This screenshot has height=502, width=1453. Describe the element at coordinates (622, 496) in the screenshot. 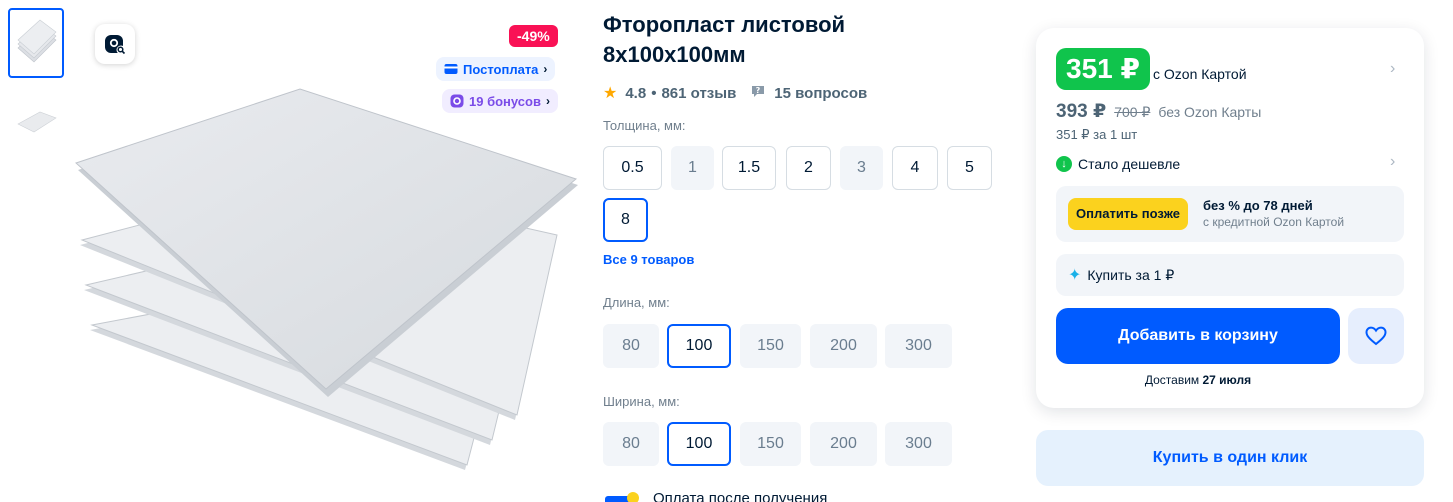

I see `payment-icon` at that location.